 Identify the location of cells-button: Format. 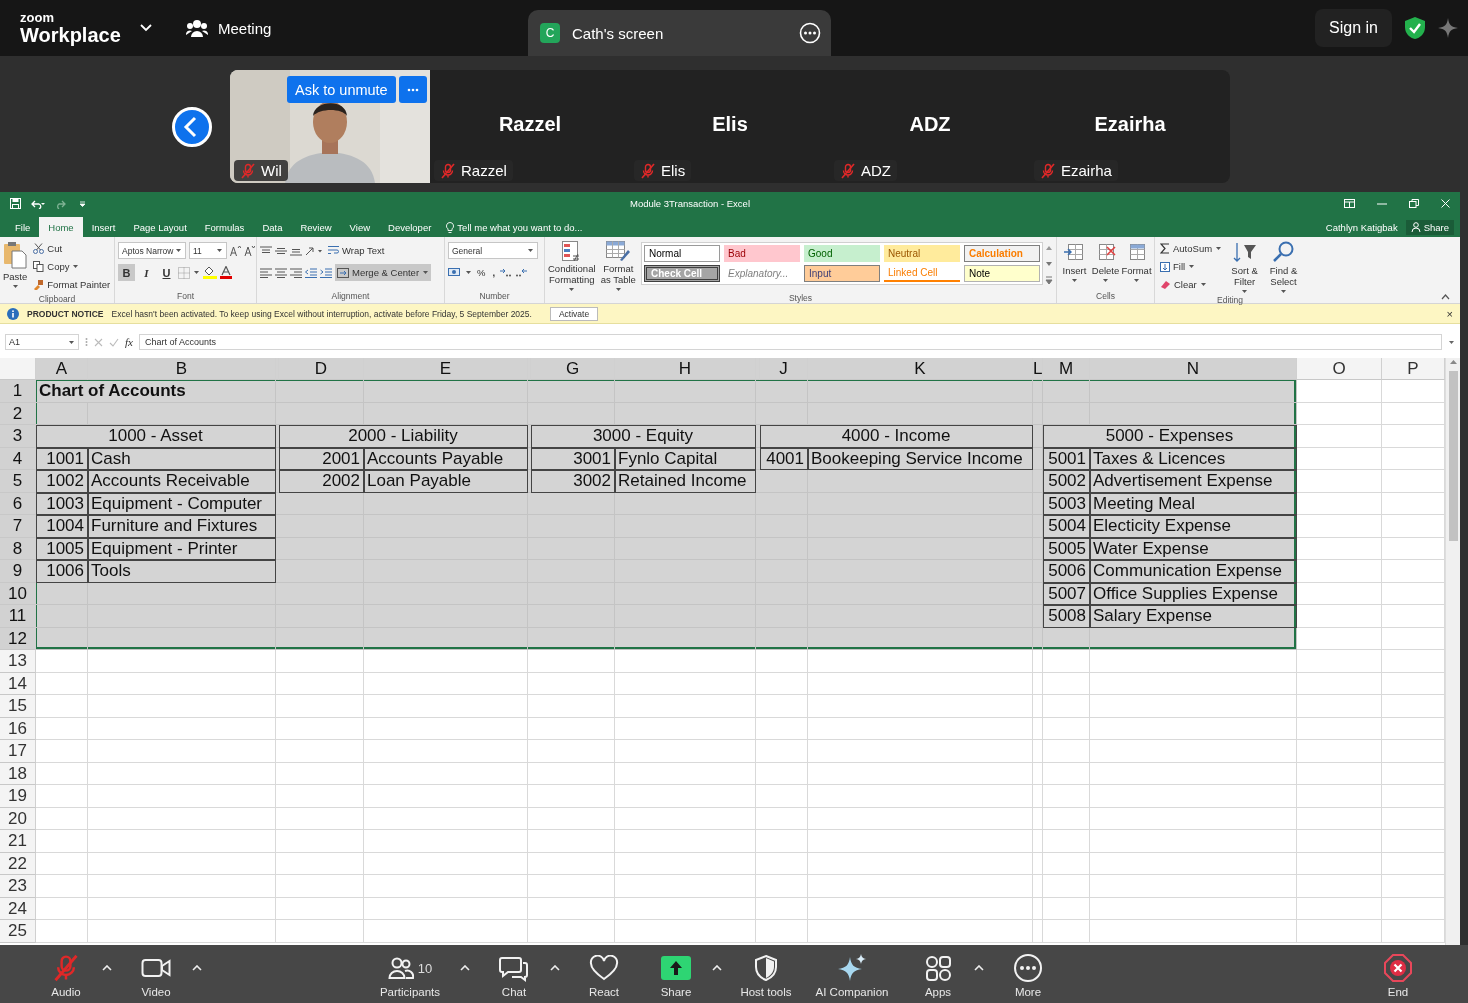
(1136, 265).